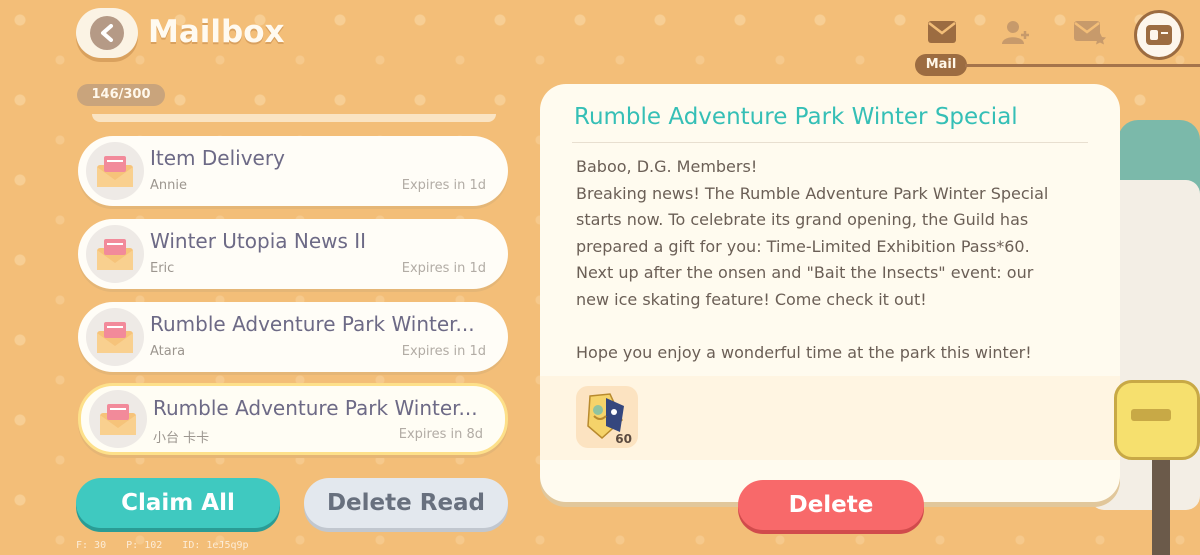  Describe the element at coordinates (181, 438) in the screenshot. I see `mail-sender: 小台 卡卡` at that location.